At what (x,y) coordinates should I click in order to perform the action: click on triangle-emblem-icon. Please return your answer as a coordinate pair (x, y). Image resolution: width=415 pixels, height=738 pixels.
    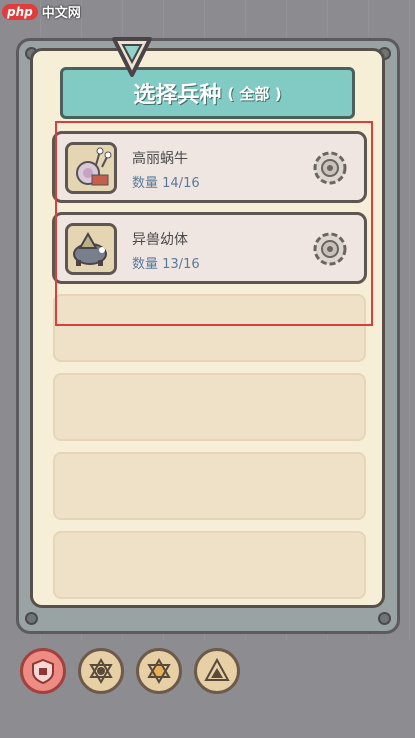
    Looking at the image, I should click on (132, 57).